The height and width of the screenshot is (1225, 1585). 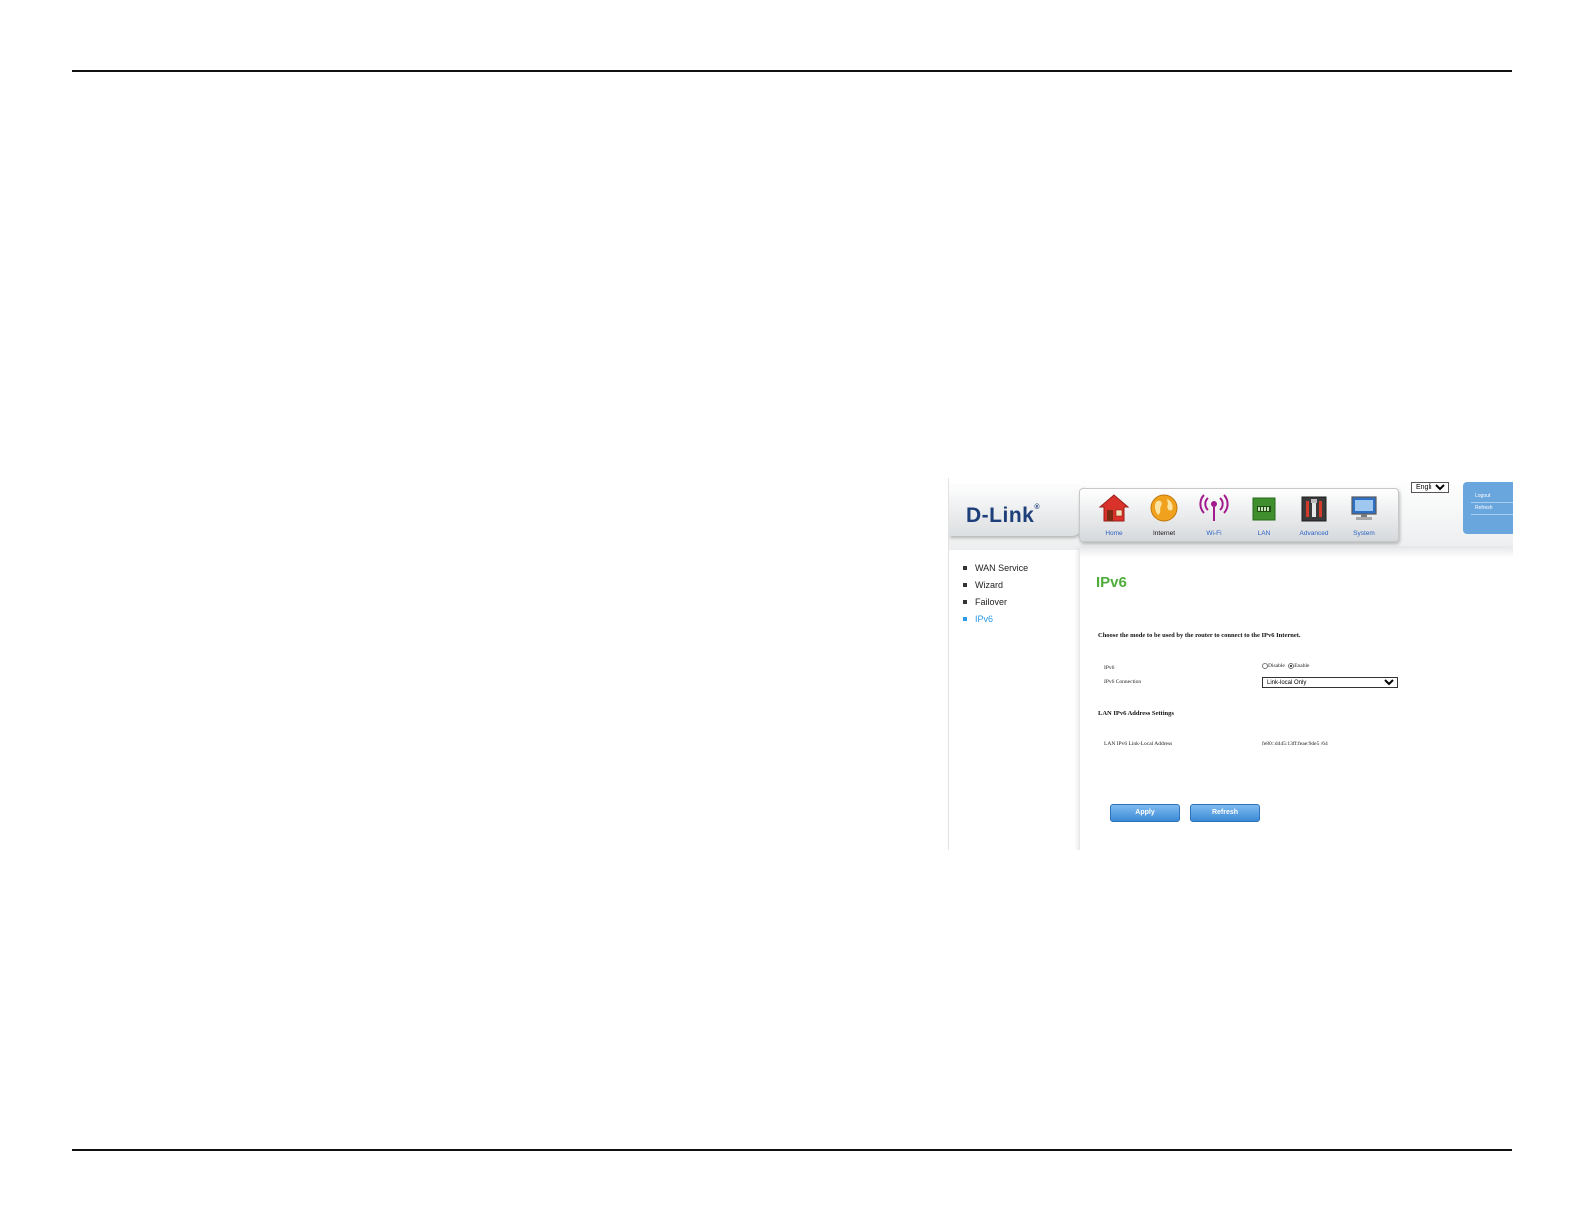 I want to click on ipv6-connection-label: IPv6 Connection, so click(x=1123, y=682).